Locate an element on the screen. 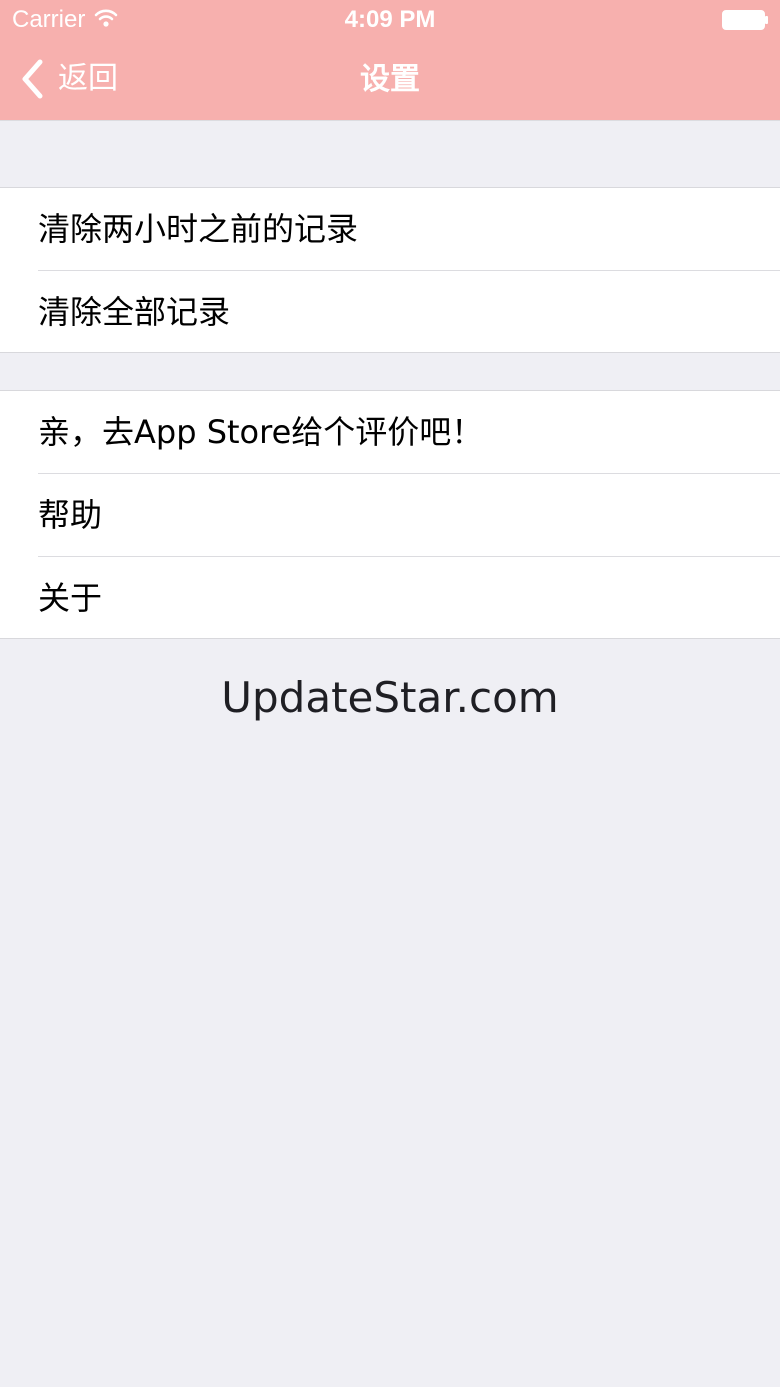 The height and width of the screenshot is (1387, 780). watermark-text: UpdateStar.com is located at coordinates (390, 697).